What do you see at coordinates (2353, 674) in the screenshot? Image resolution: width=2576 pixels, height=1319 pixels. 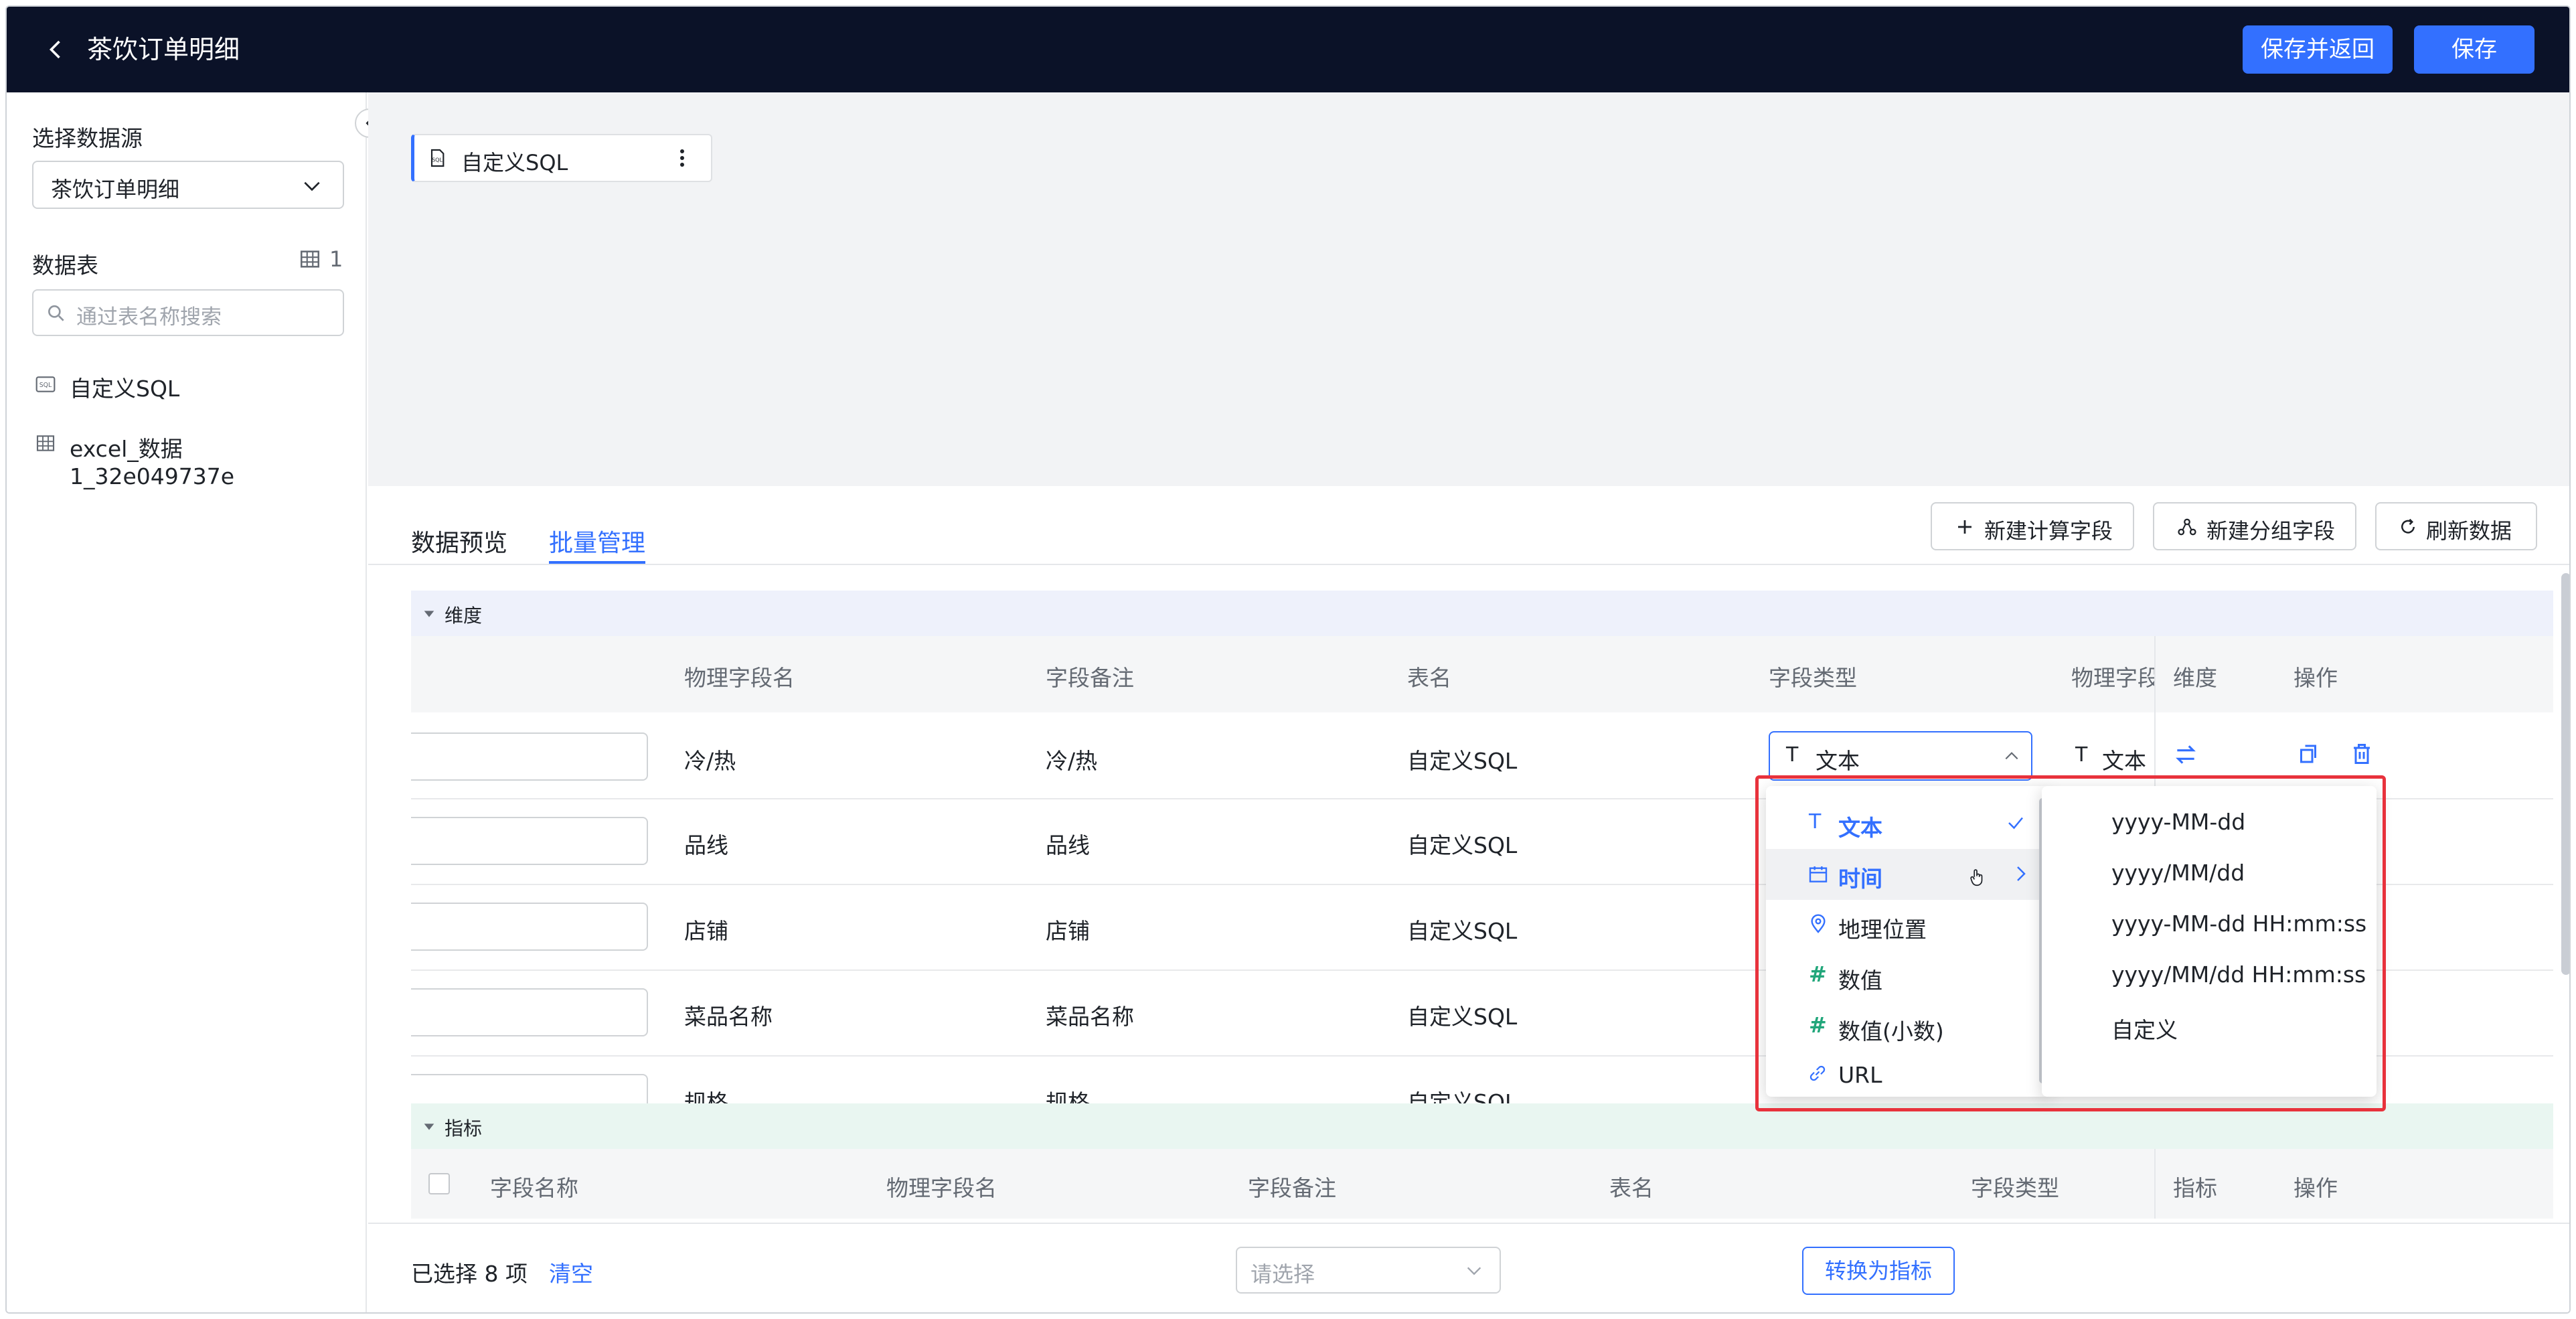 I see `fixed-columns-header: 维度 操作` at bounding box center [2353, 674].